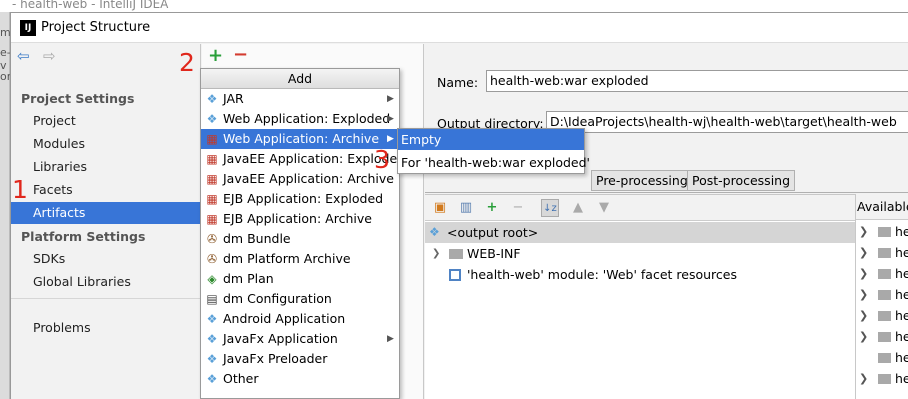  I want to click on menu-item-dm-configuration: ▤ dm Configuration, so click(300, 299).